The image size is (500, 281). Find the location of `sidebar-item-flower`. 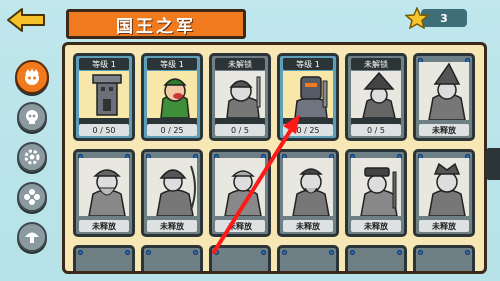

sidebar-item-flower is located at coordinates (32, 197).